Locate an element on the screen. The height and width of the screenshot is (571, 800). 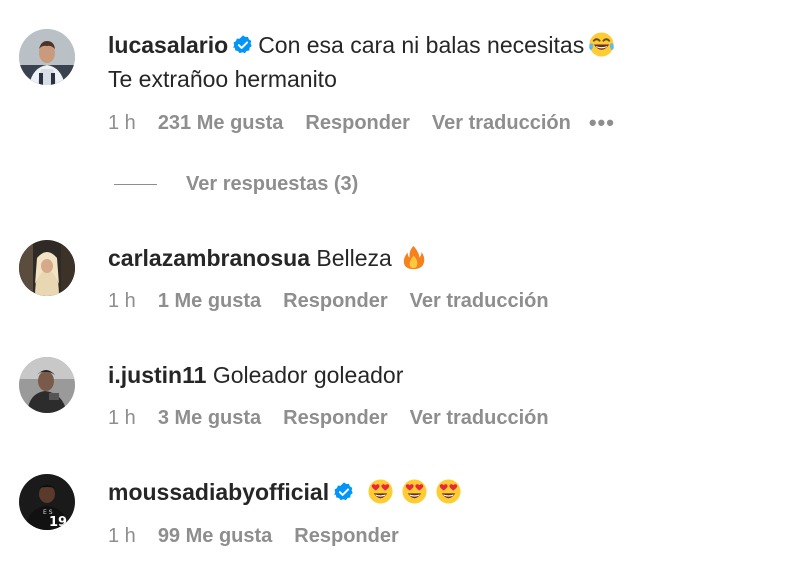
comment-text: Goleador goleador is located at coordinates (308, 375).